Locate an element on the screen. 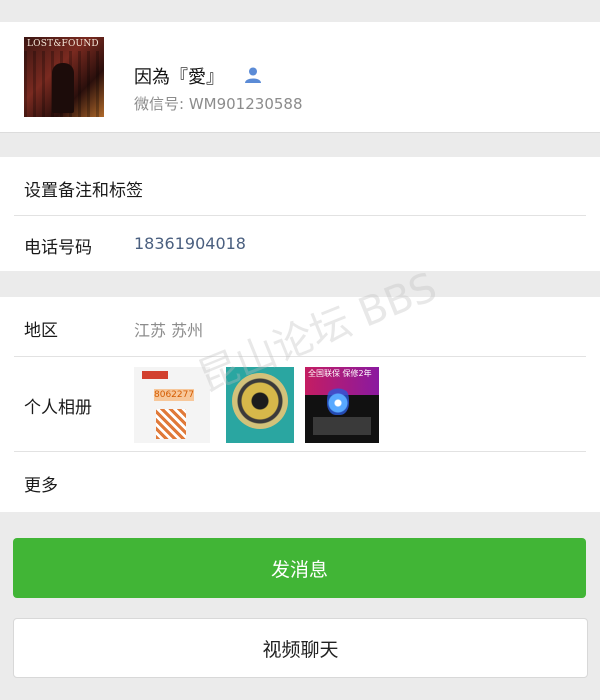 The width and height of the screenshot is (600, 700). remark-tag-label: 设置备注和标签 is located at coordinates (83, 191).